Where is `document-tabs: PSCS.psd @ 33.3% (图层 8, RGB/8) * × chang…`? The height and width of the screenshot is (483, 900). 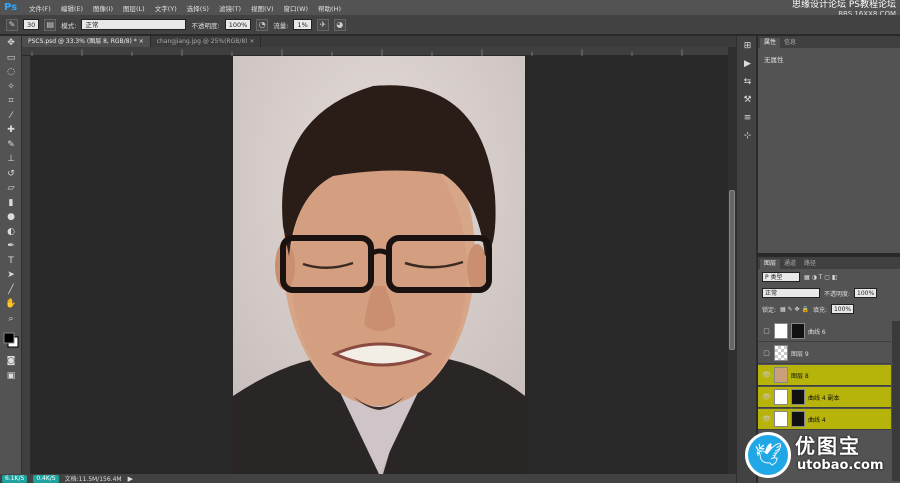 document-tabs: PSCS.psd @ 33.3% (图层 8, RGB/8) * × chang… is located at coordinates (379, 41).